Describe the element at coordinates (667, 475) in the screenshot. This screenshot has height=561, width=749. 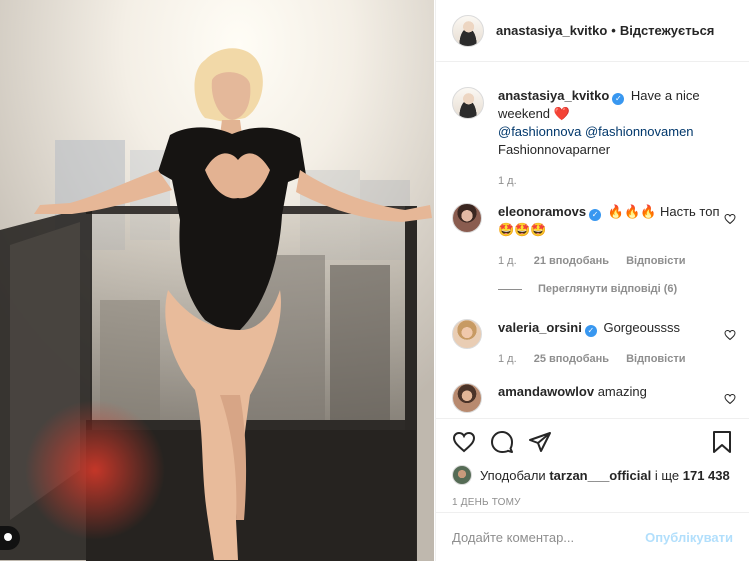
I see `likes-middle: і ще` at that location.